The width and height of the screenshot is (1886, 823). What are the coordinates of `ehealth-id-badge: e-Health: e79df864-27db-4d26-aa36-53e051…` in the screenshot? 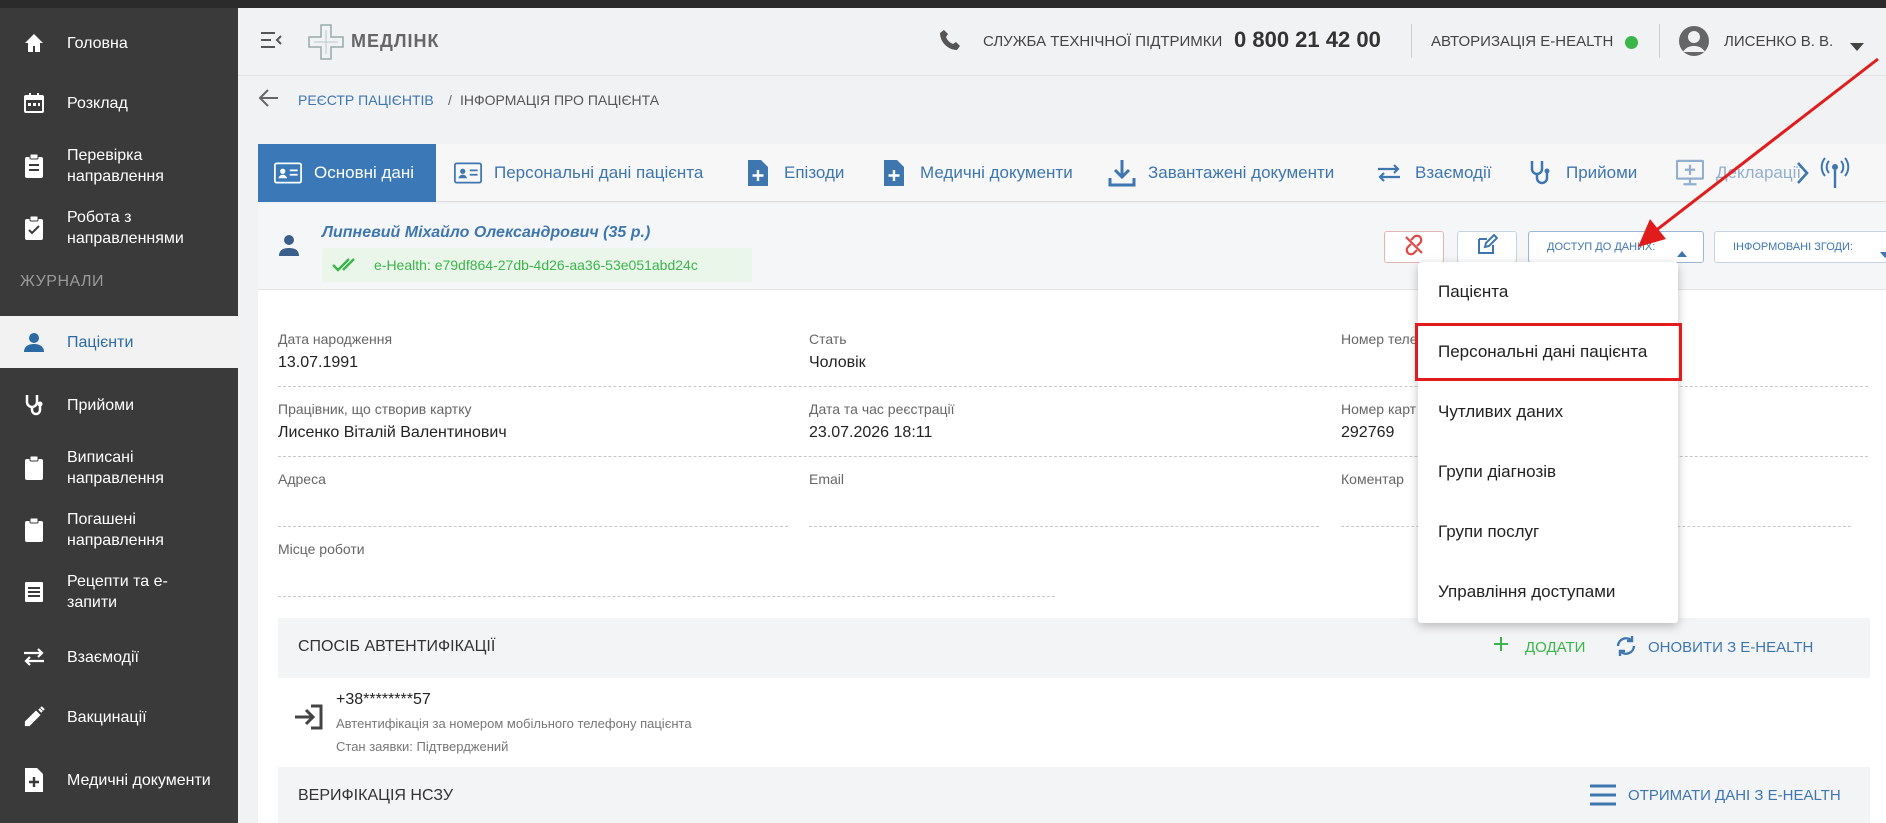 It's located at (537, 265).